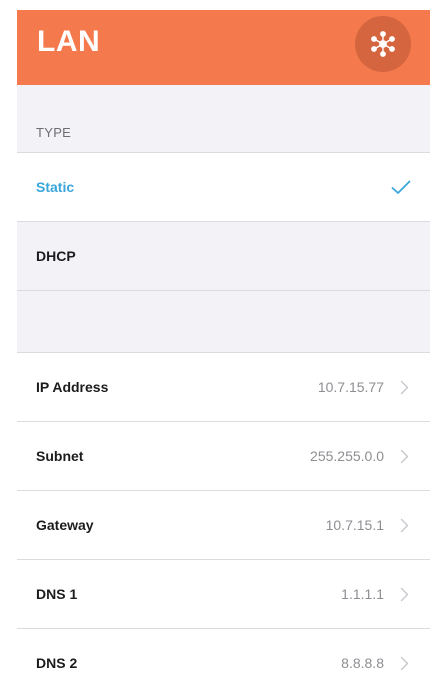  What do you see at coordinates (72, 387) in the screenshot?
I see `setting-label: IP Address` at bounding box center [72, 387].